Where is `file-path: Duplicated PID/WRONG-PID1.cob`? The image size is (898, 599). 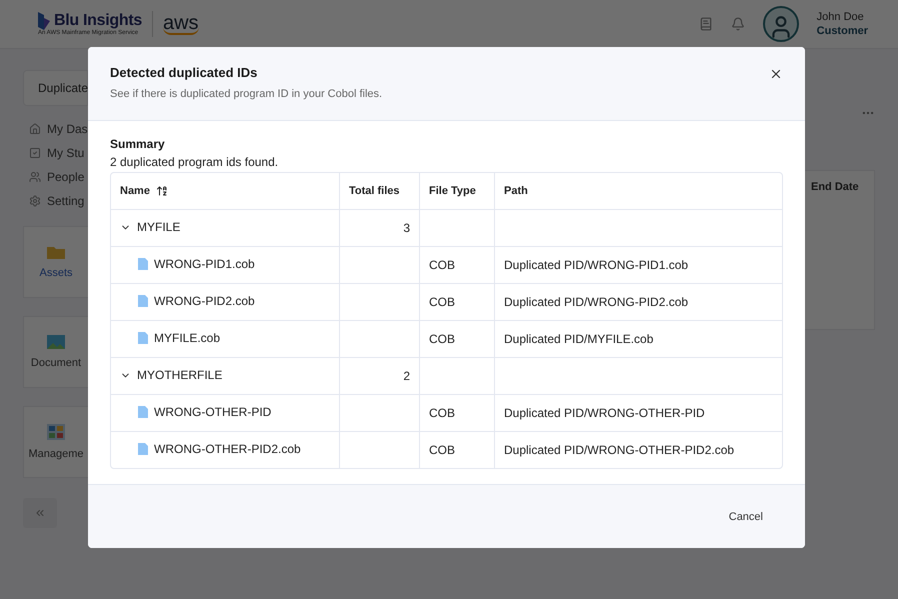 file-path: Duplicated PID/WRONG-PID1.cob is located at coordinates (596, 265).